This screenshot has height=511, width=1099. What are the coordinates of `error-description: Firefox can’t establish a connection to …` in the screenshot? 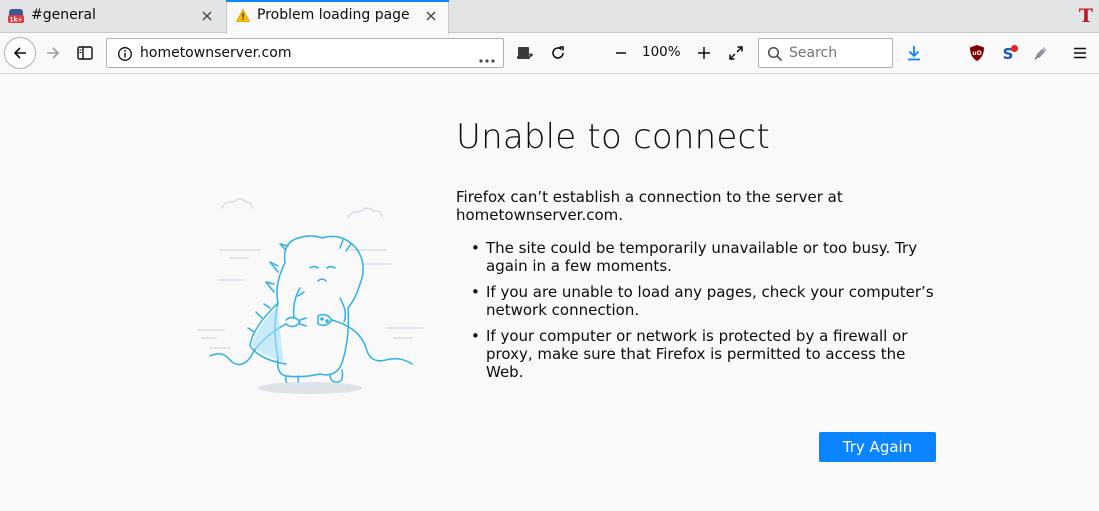 It's located at (649, 206).